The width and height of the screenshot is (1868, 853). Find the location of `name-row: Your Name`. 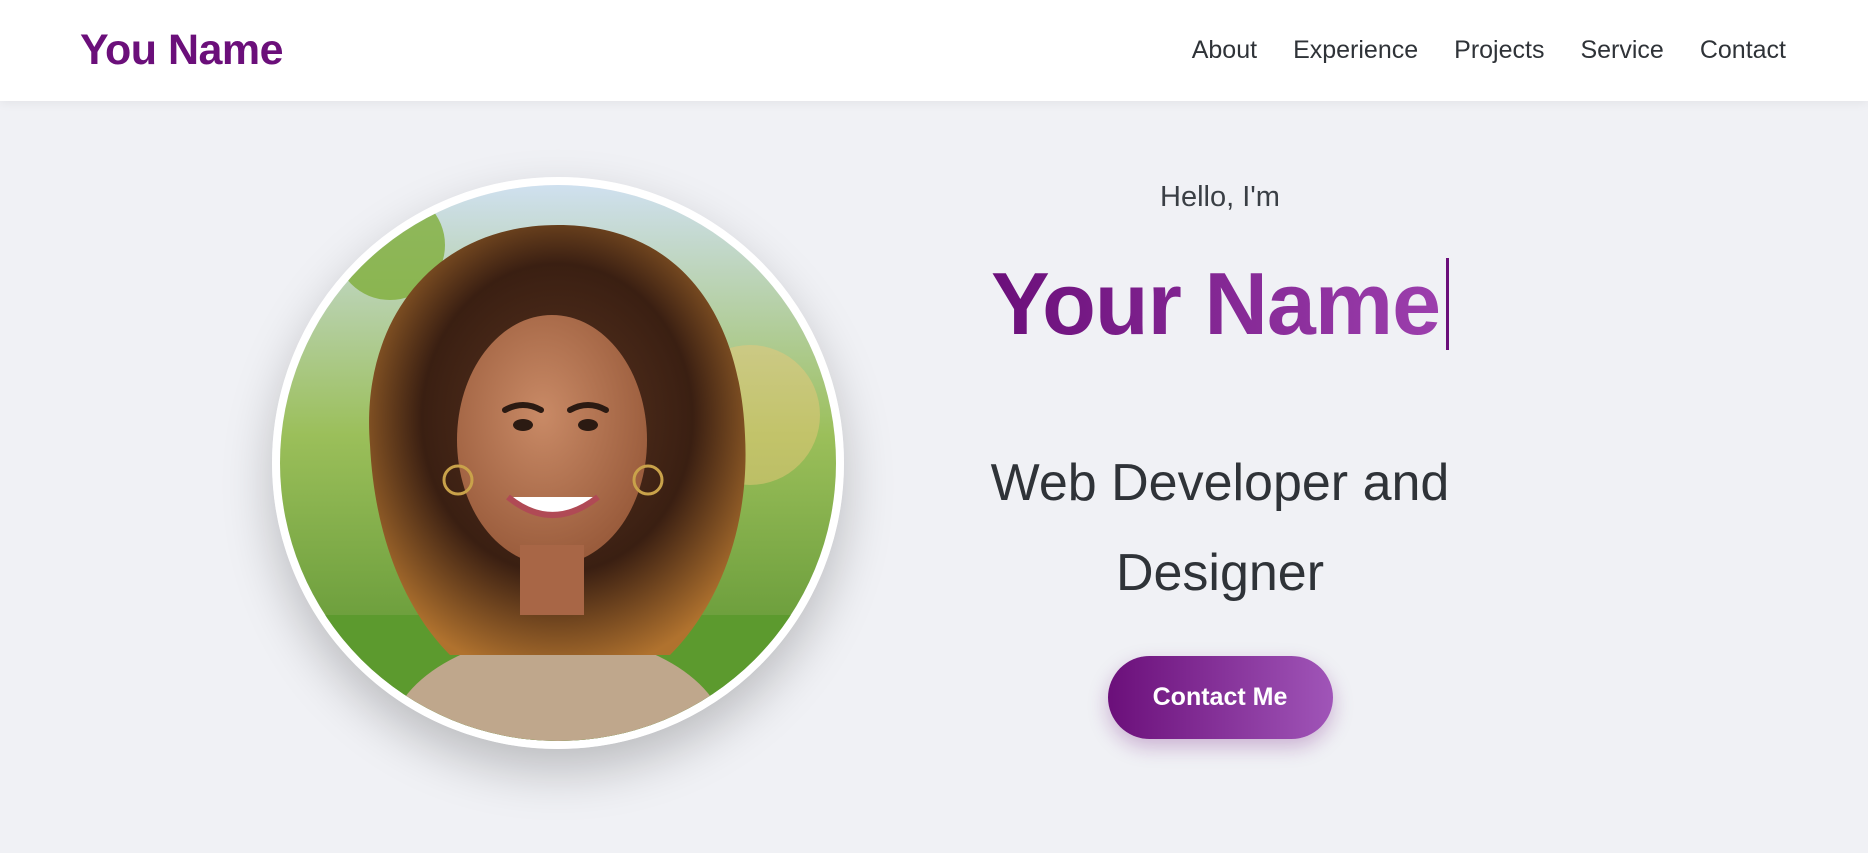

name-row: Your Name is located at coordinates (1220, 304).